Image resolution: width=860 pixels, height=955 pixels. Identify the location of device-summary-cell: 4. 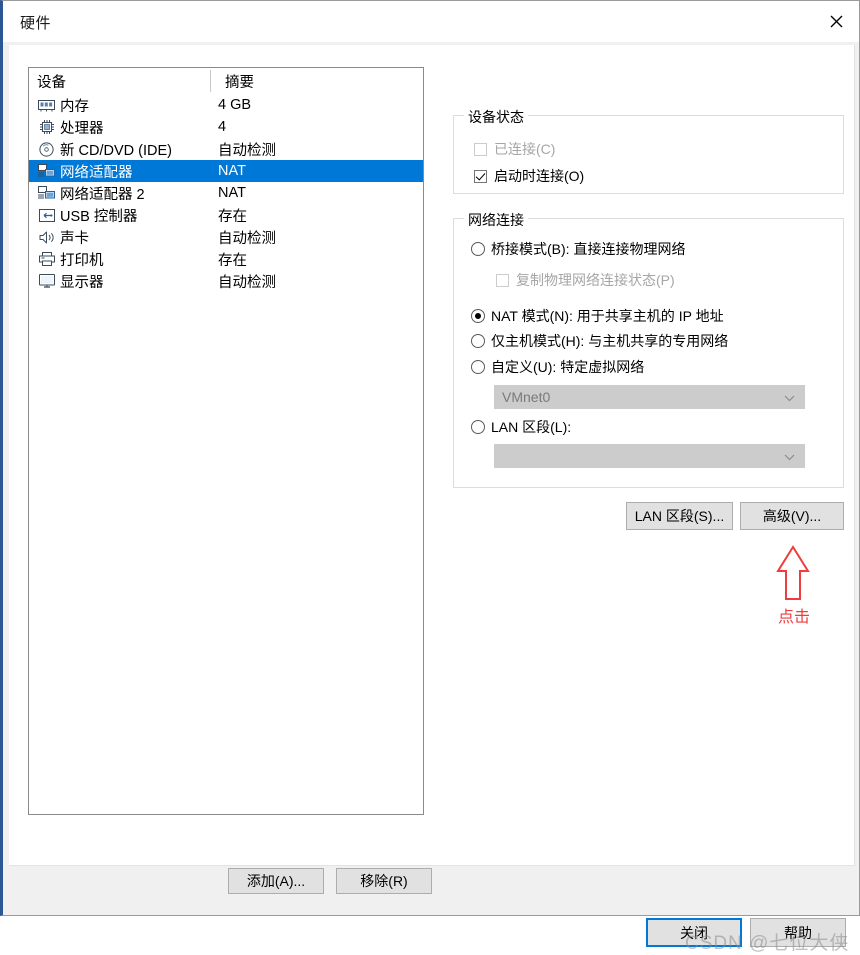
(222, 127).